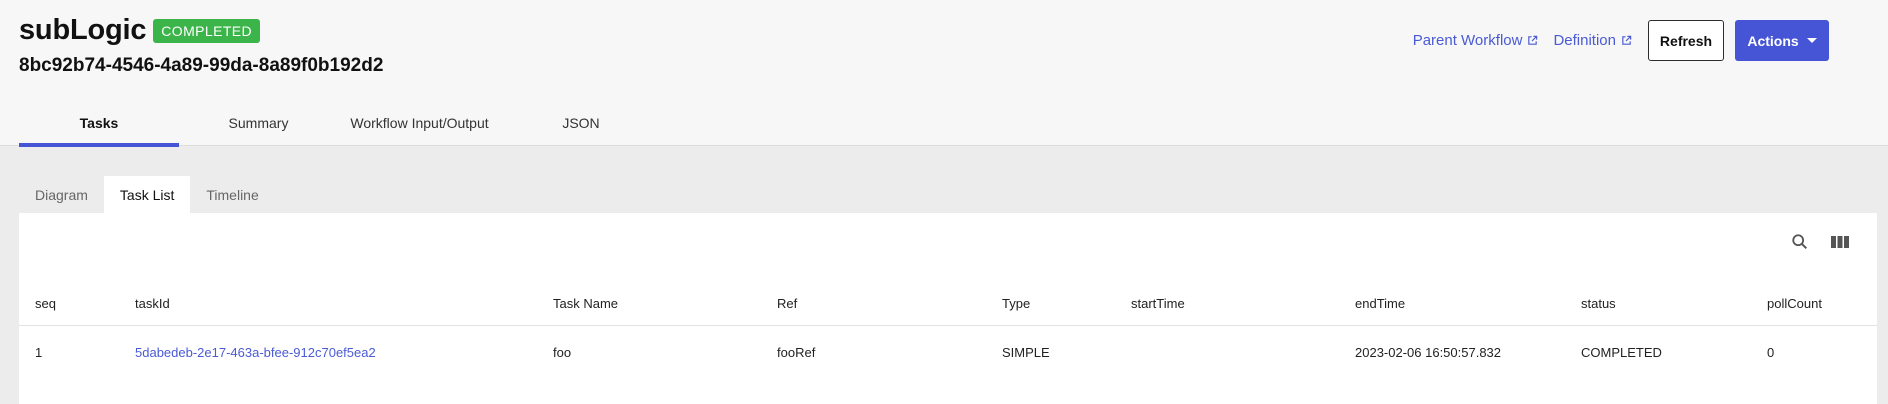 The width and height of the screenshot is (1888, 404). Describe the element at coordinates (1584, 40) in the screenshot. I see `definition-label: Definition` at that location.